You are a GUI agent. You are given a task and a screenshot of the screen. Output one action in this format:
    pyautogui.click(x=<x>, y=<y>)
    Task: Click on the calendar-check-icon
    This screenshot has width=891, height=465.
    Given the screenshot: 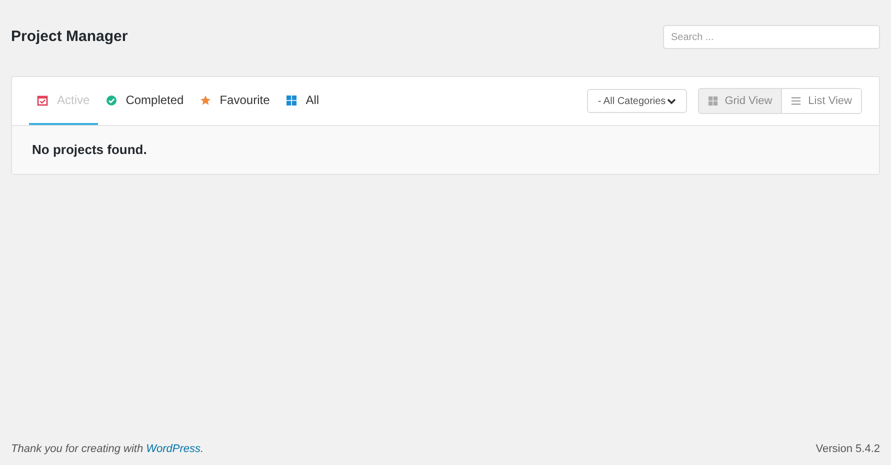 What is the action you would take?
    pyautogui.click(x=42, y=100)
    